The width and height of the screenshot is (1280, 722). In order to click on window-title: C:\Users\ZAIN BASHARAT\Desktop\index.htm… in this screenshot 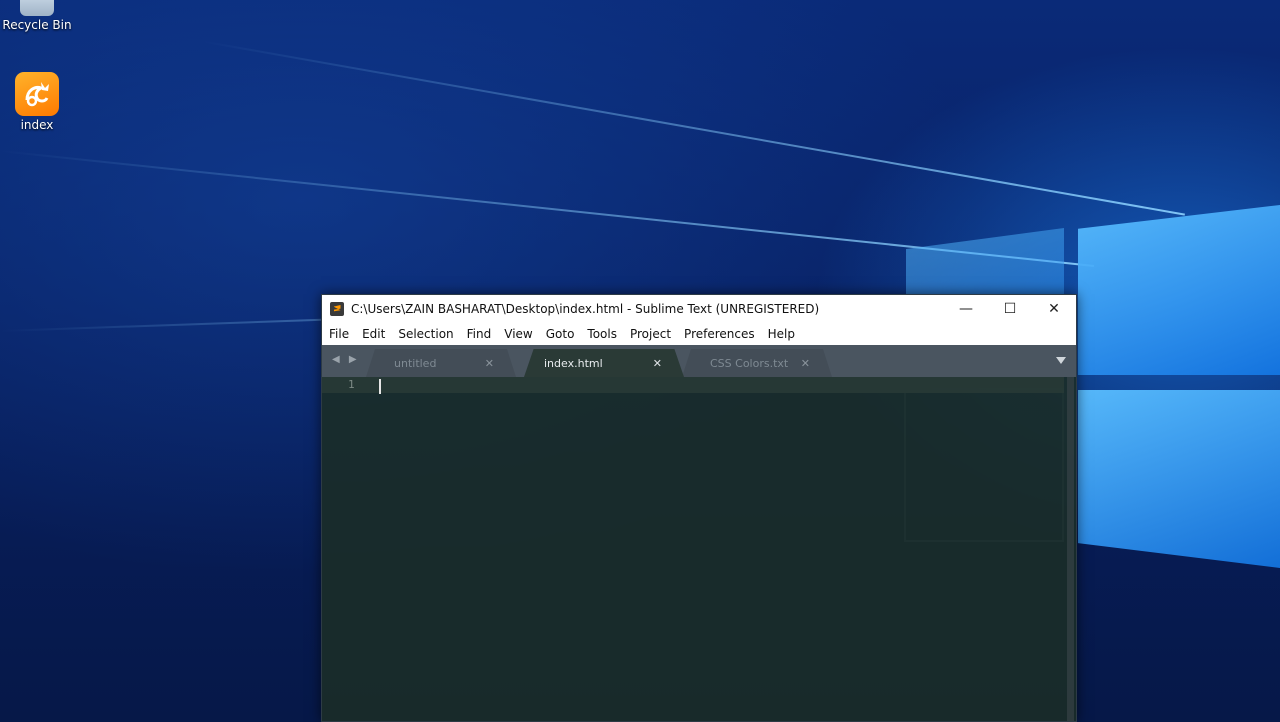, I will do `click(585, 309)`.